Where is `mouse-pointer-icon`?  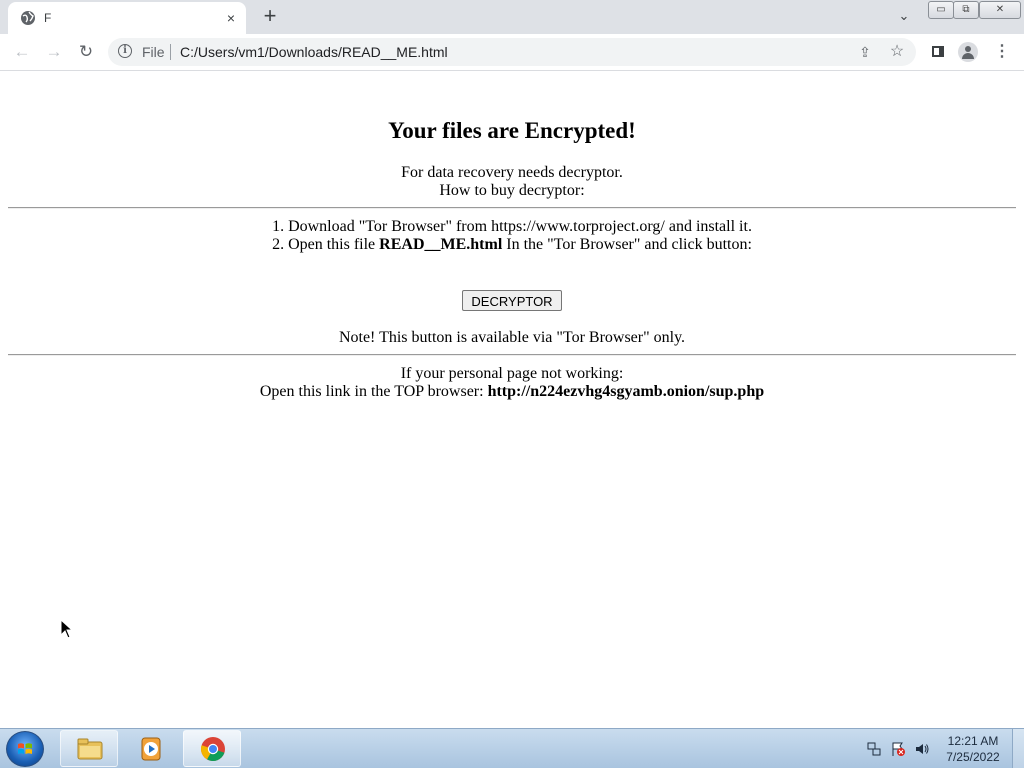
mouse-pointer-icon is located at coordinates (67, 629).